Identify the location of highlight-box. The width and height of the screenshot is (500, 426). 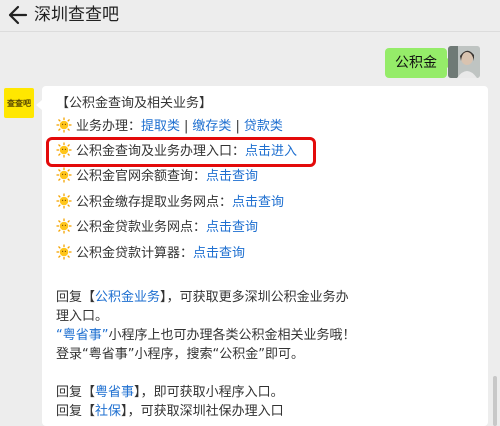
(181, 152).